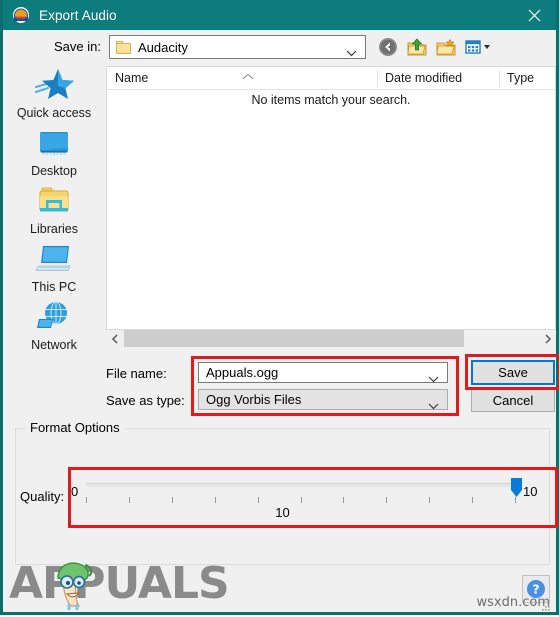 The width and height of the screenshot is (559, 617). Describe the element at coordinates (54, 85) in the screenshot. I see `star-icon` at that location.